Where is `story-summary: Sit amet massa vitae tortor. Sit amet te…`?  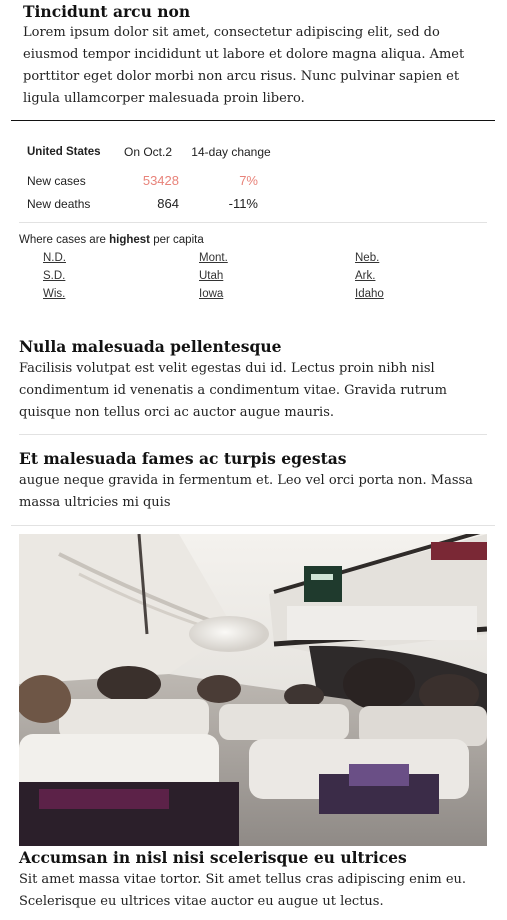 story-summary: Sit amet massa vitae tortor. Sit amet te… is located at coordinates (243, 890).